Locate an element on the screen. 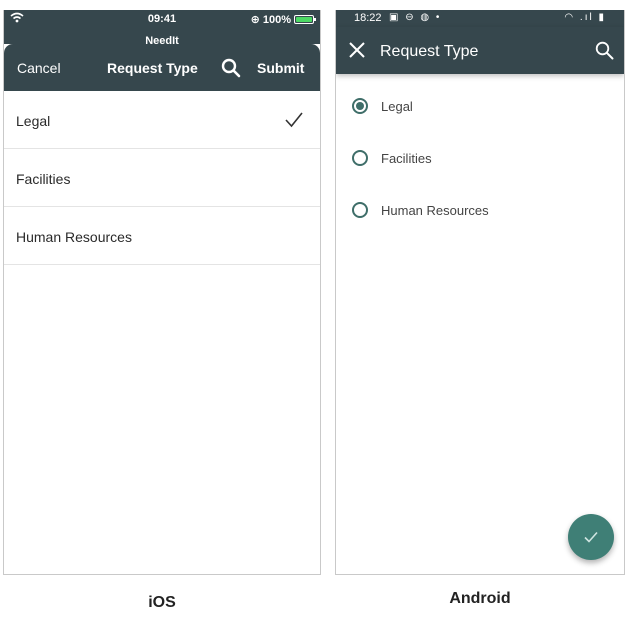  background-app-title: NeedIt is located at coordinates (162, 36).